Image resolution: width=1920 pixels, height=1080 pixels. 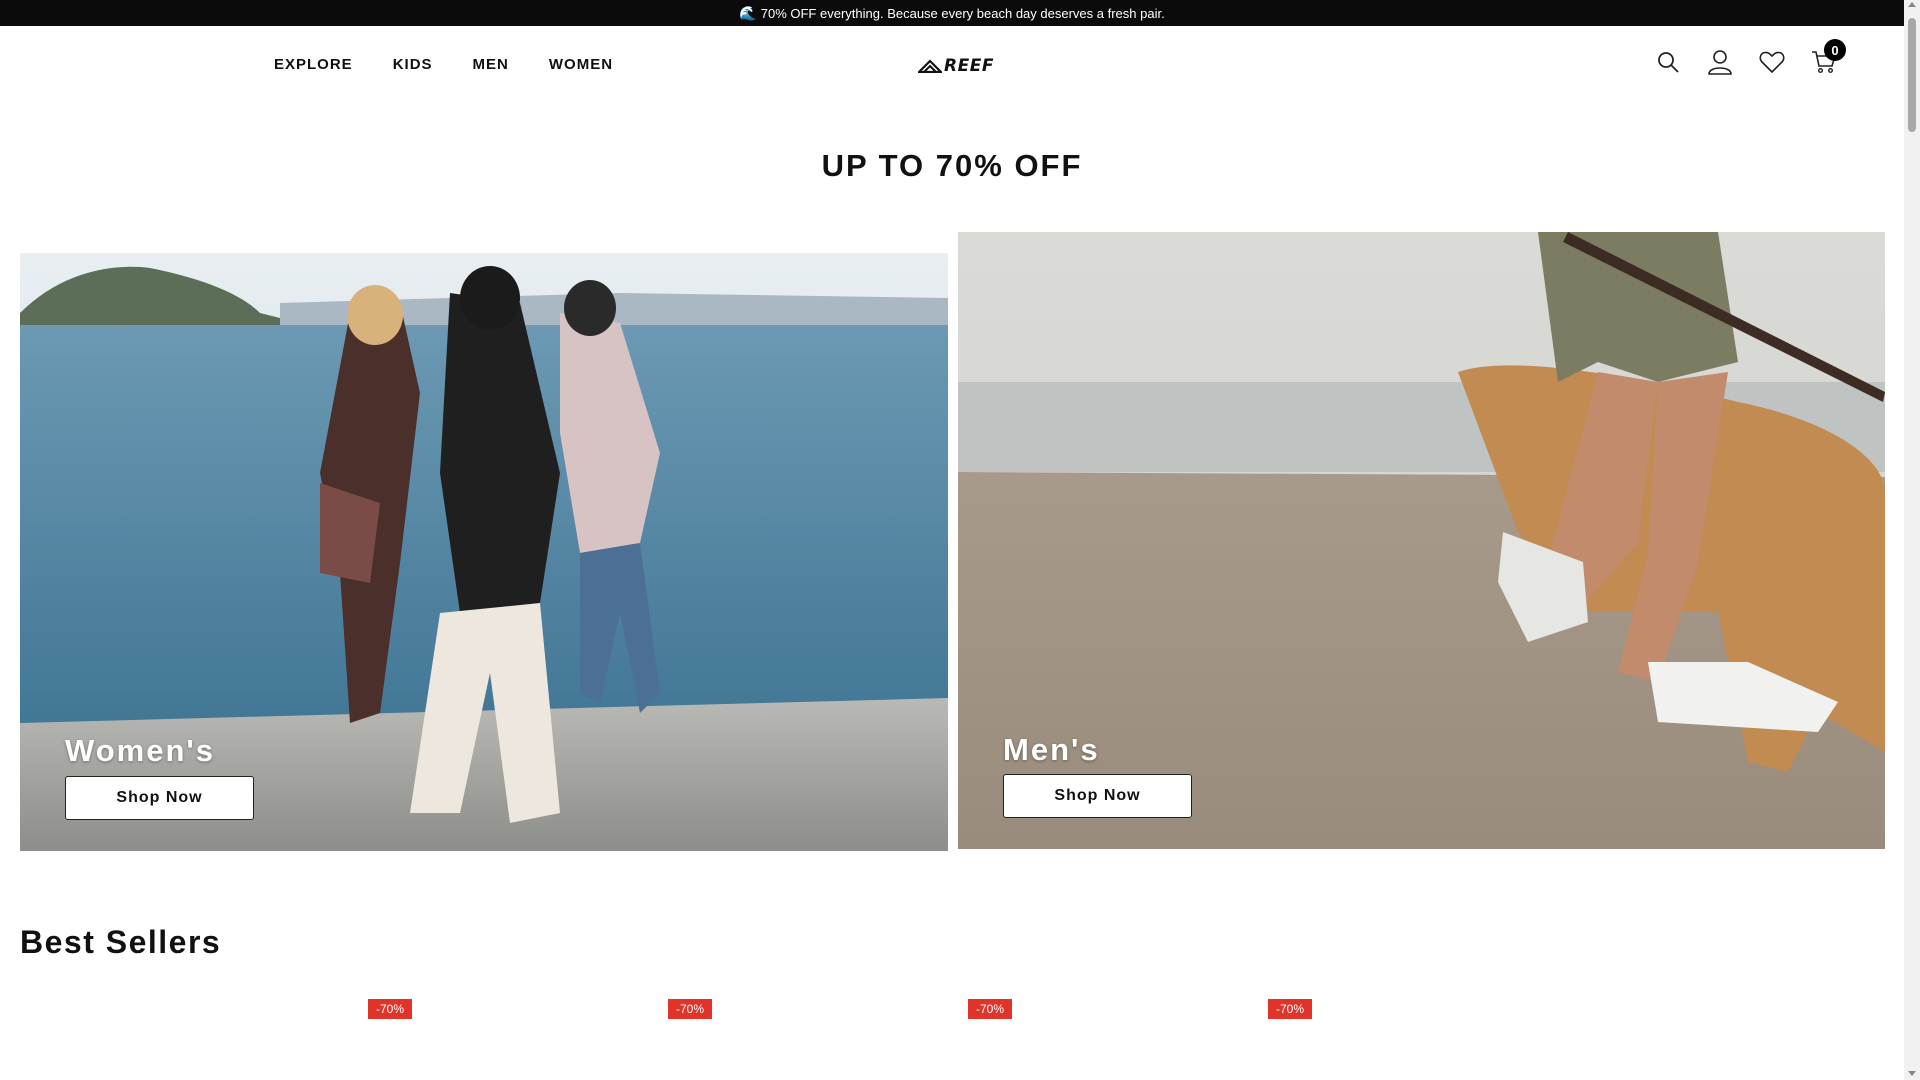 What do you see at coordinates (1912, 540) in the screenshot?
I see `page-scrollbar` at bounding box center [1912, 540].